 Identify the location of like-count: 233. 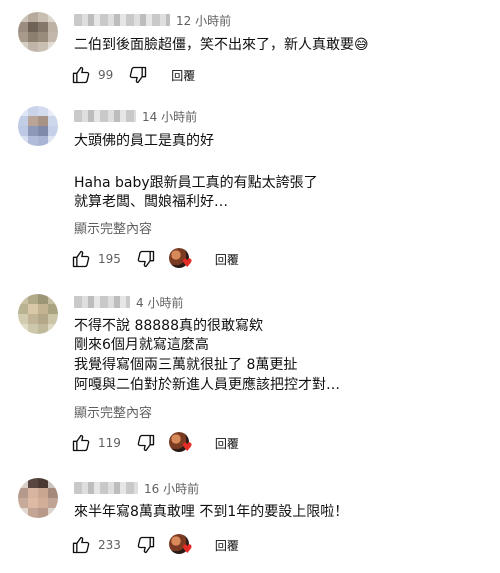
(109, 545).